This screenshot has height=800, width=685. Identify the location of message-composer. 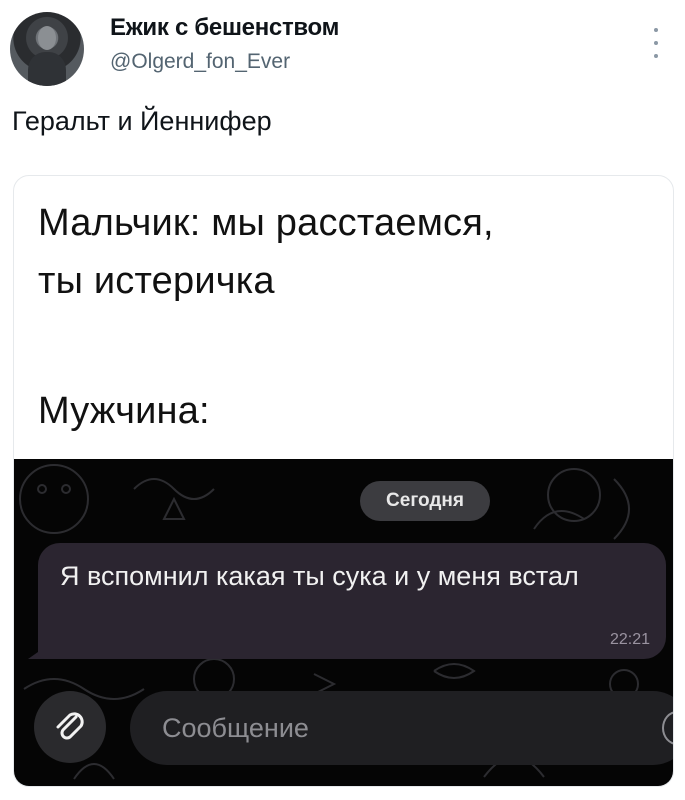
(343, 733).